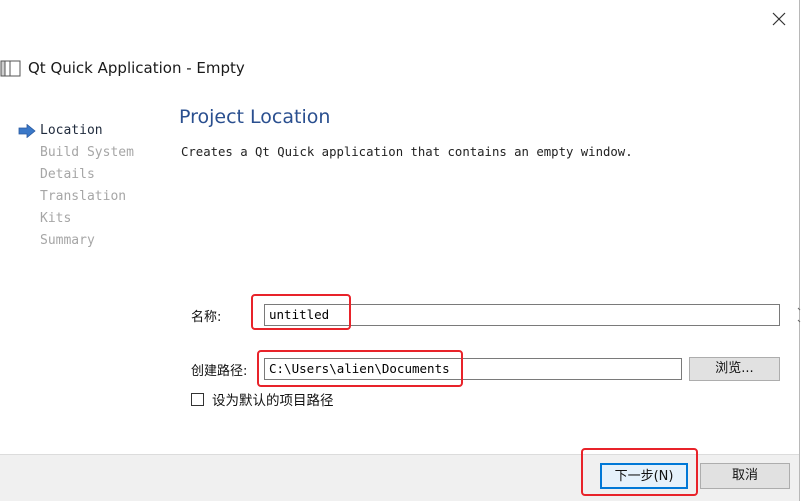  What do you see at coordinates (644, 476) in the screenshot?
I see `next-button: 下一步(N)` at bounding box center [644, 476].